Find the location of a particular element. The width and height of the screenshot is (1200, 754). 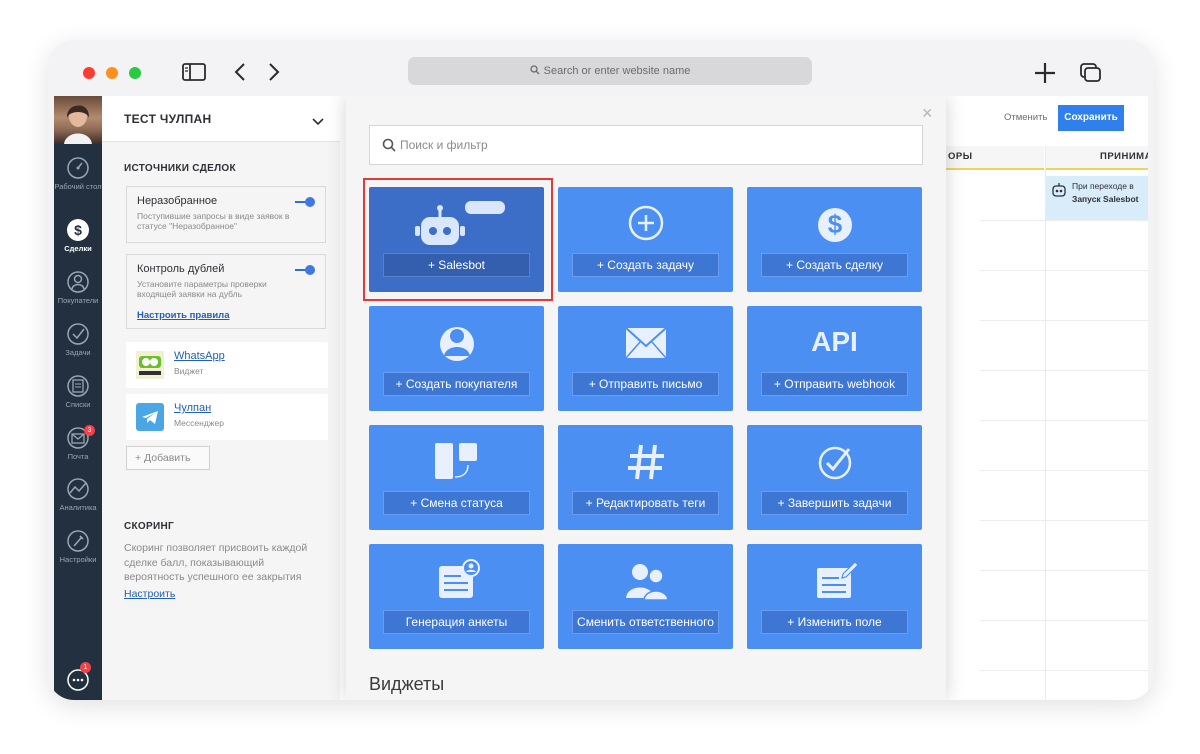

pipeline-title: ТЕСТ ЧУЛПАН is located at coordinates (168, 119).